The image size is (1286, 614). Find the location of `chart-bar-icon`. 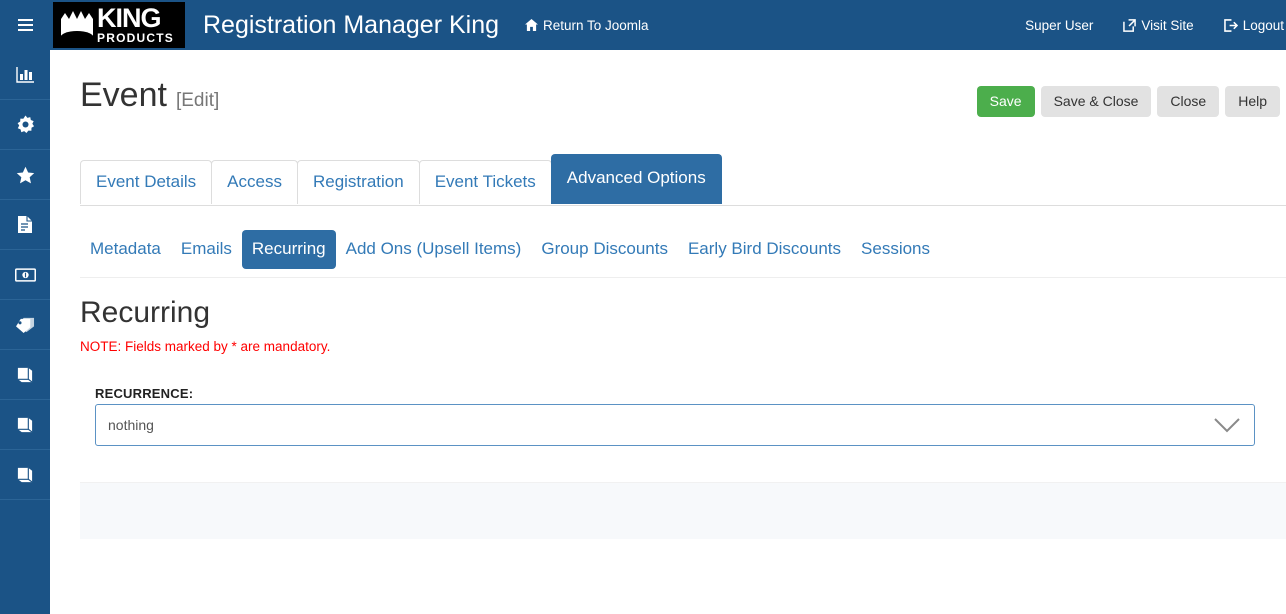

chart-bar-icon is located at coordinates (24, 75).